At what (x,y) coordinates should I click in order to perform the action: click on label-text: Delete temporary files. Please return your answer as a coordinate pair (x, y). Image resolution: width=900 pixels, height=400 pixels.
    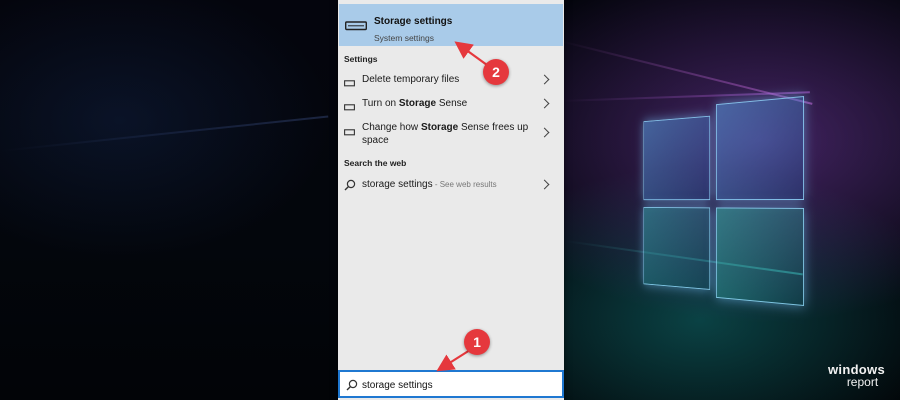
    Looking at the image, I should click on (410, 79).